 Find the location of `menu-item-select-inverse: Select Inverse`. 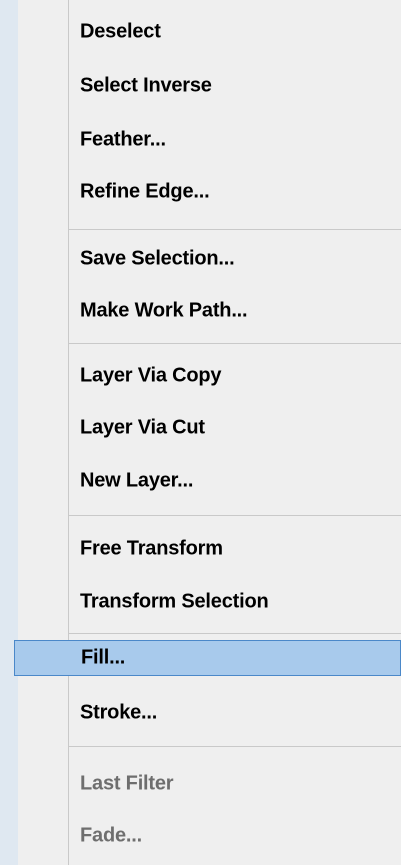

menu-item-select-inverse: Select Inverse is located at coordinates (209, 86).